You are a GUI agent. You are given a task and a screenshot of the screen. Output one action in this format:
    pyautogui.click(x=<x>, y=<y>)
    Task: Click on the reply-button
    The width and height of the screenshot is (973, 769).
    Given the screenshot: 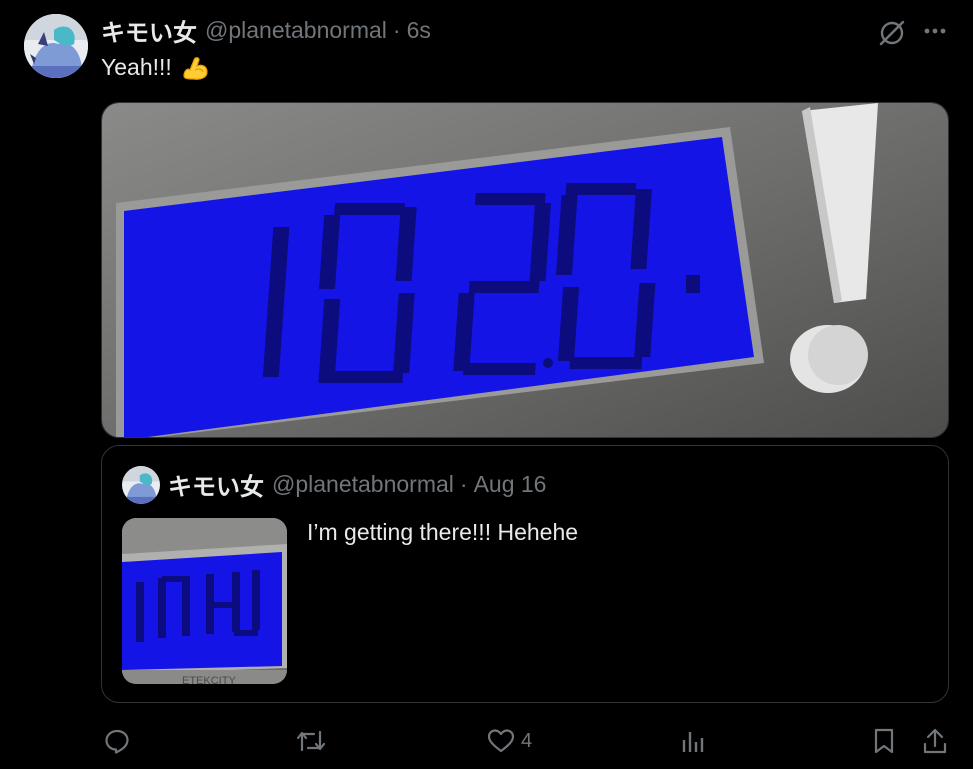 What is the action you would take?
    pyautogui.click(x=120, y=741)
    